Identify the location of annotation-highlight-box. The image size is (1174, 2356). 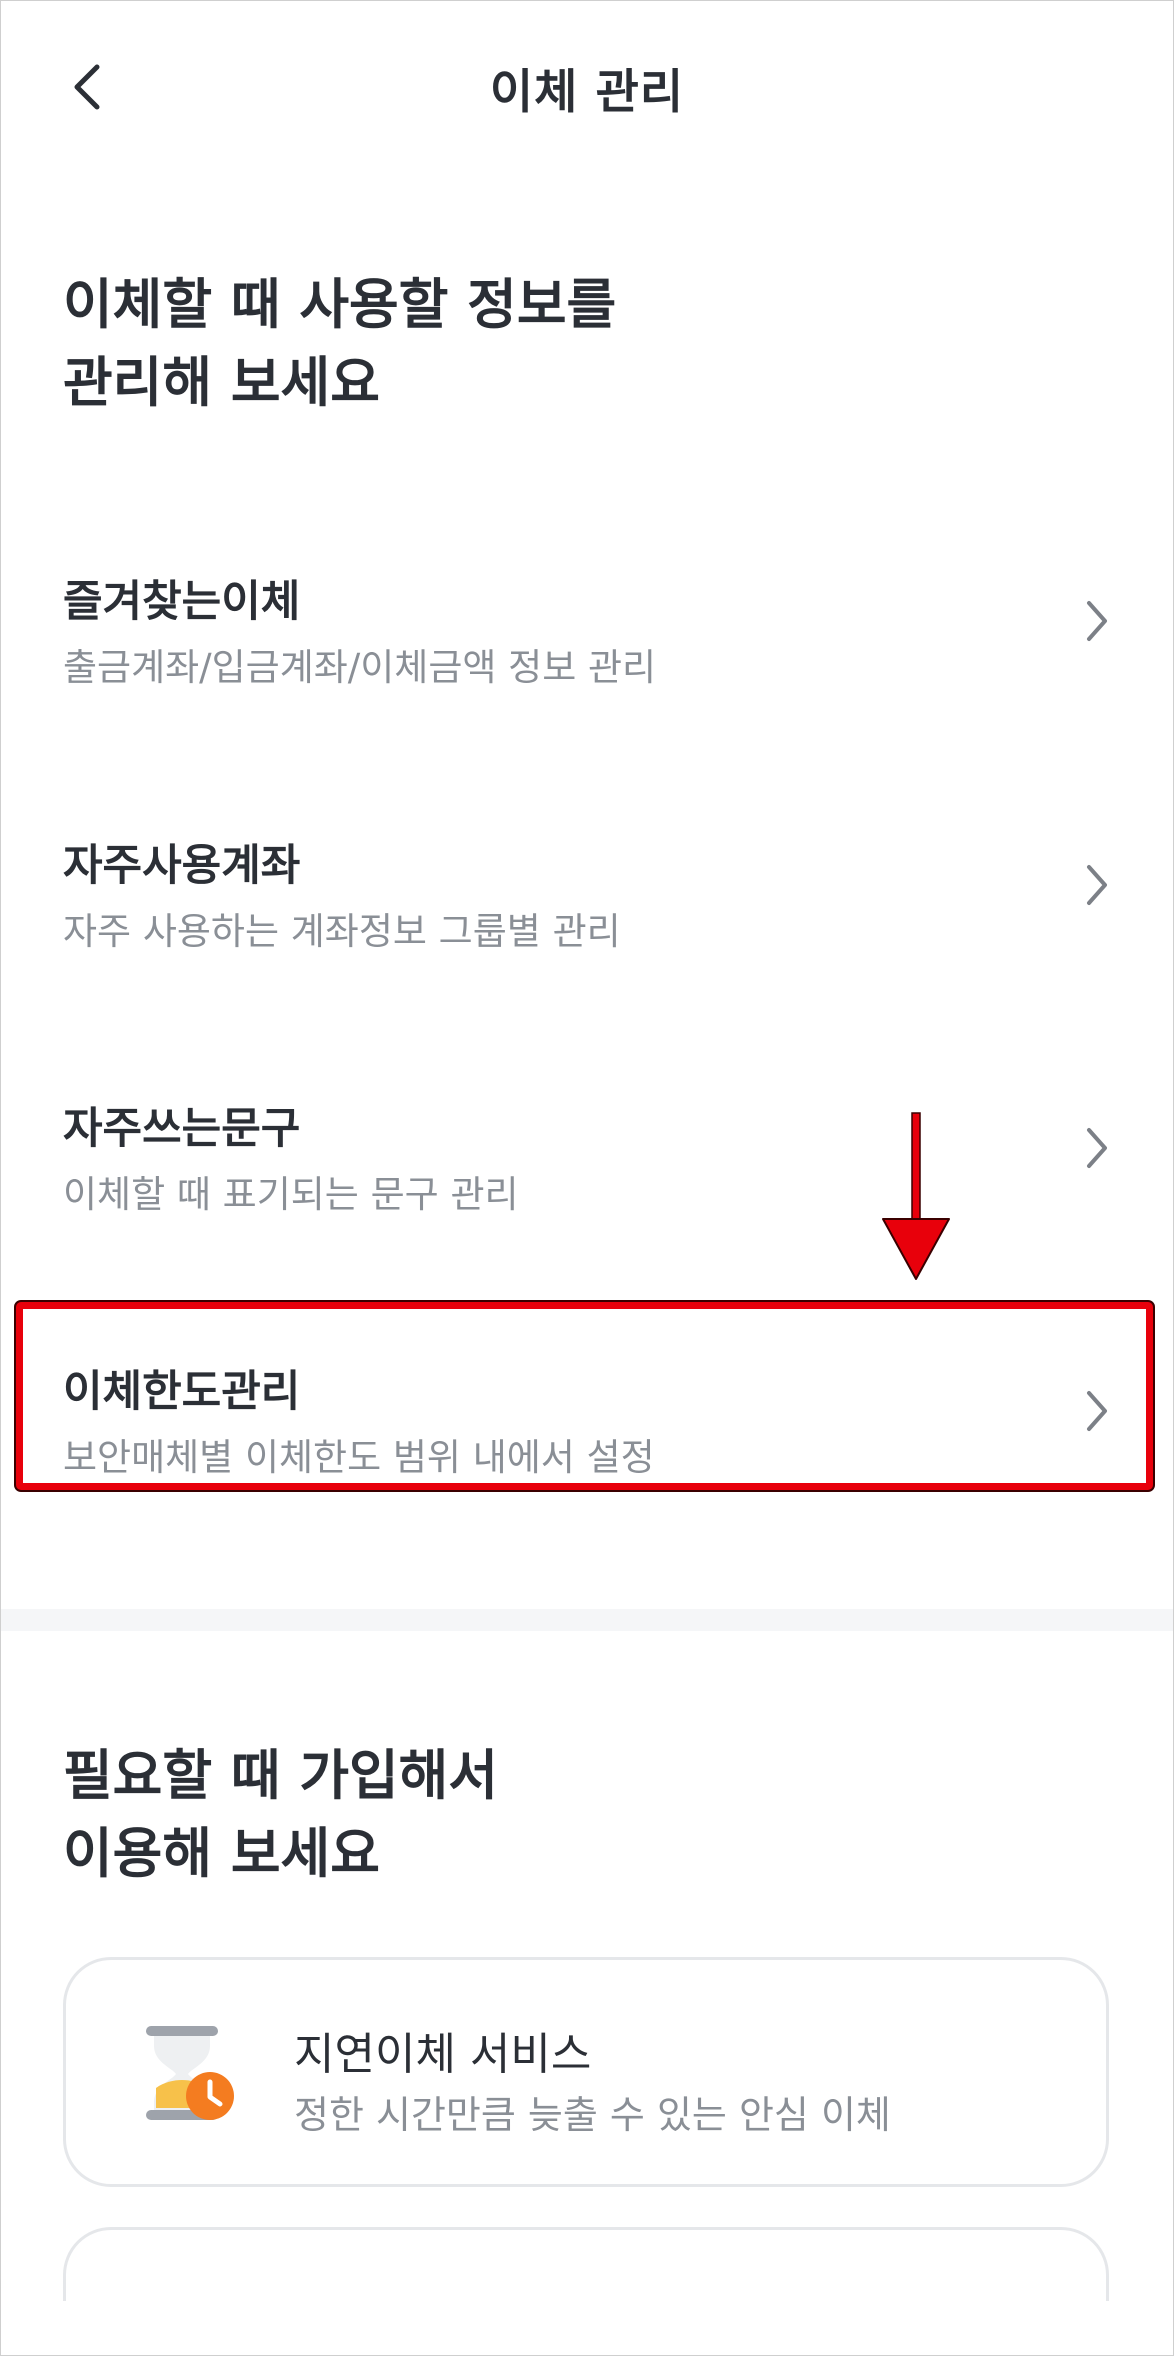
(584, 1396).